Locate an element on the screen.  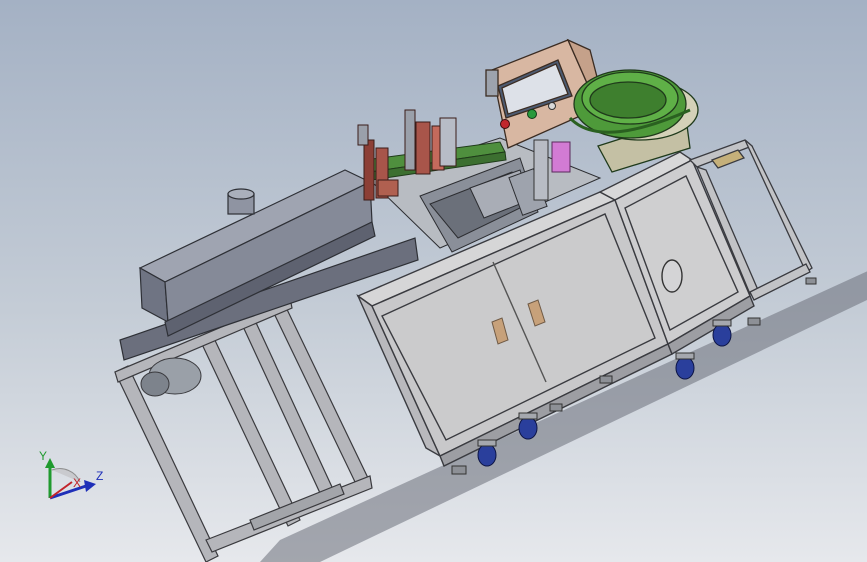
panel-post is located at coordinates (541, 170).